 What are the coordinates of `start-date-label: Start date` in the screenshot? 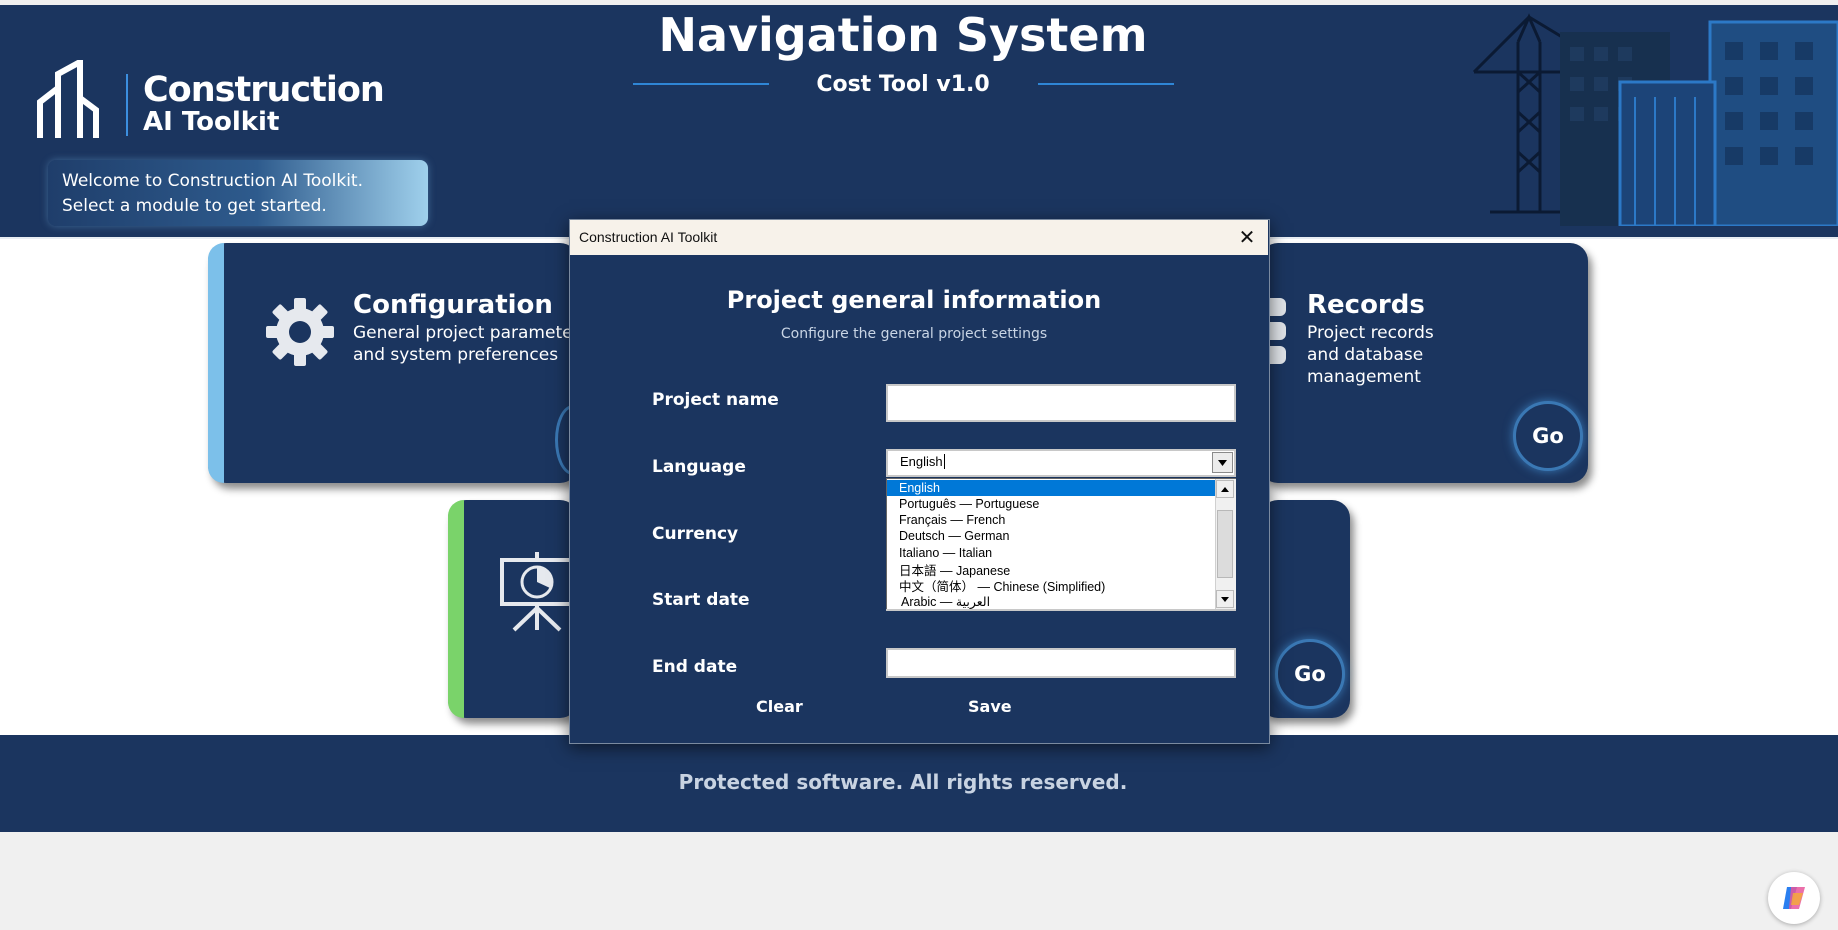 It's located at (701, 600).